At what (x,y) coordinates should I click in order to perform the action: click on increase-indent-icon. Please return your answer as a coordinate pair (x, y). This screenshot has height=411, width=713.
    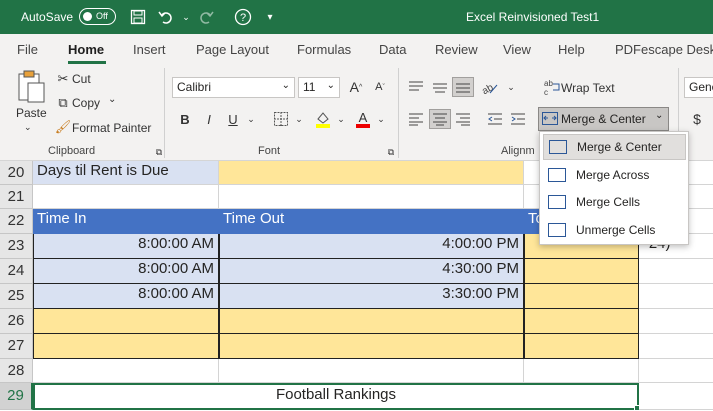
    Looking at the image, I should click on (518, 119).